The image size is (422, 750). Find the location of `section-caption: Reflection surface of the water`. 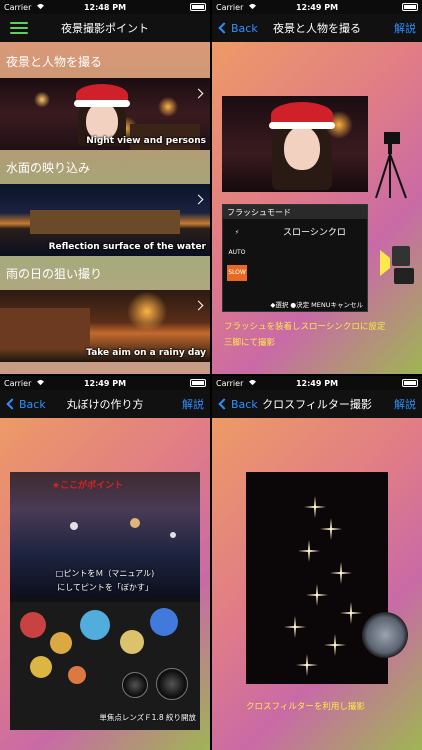

section-caption: Reflection surface of the water is located at coordinates (127, 247).